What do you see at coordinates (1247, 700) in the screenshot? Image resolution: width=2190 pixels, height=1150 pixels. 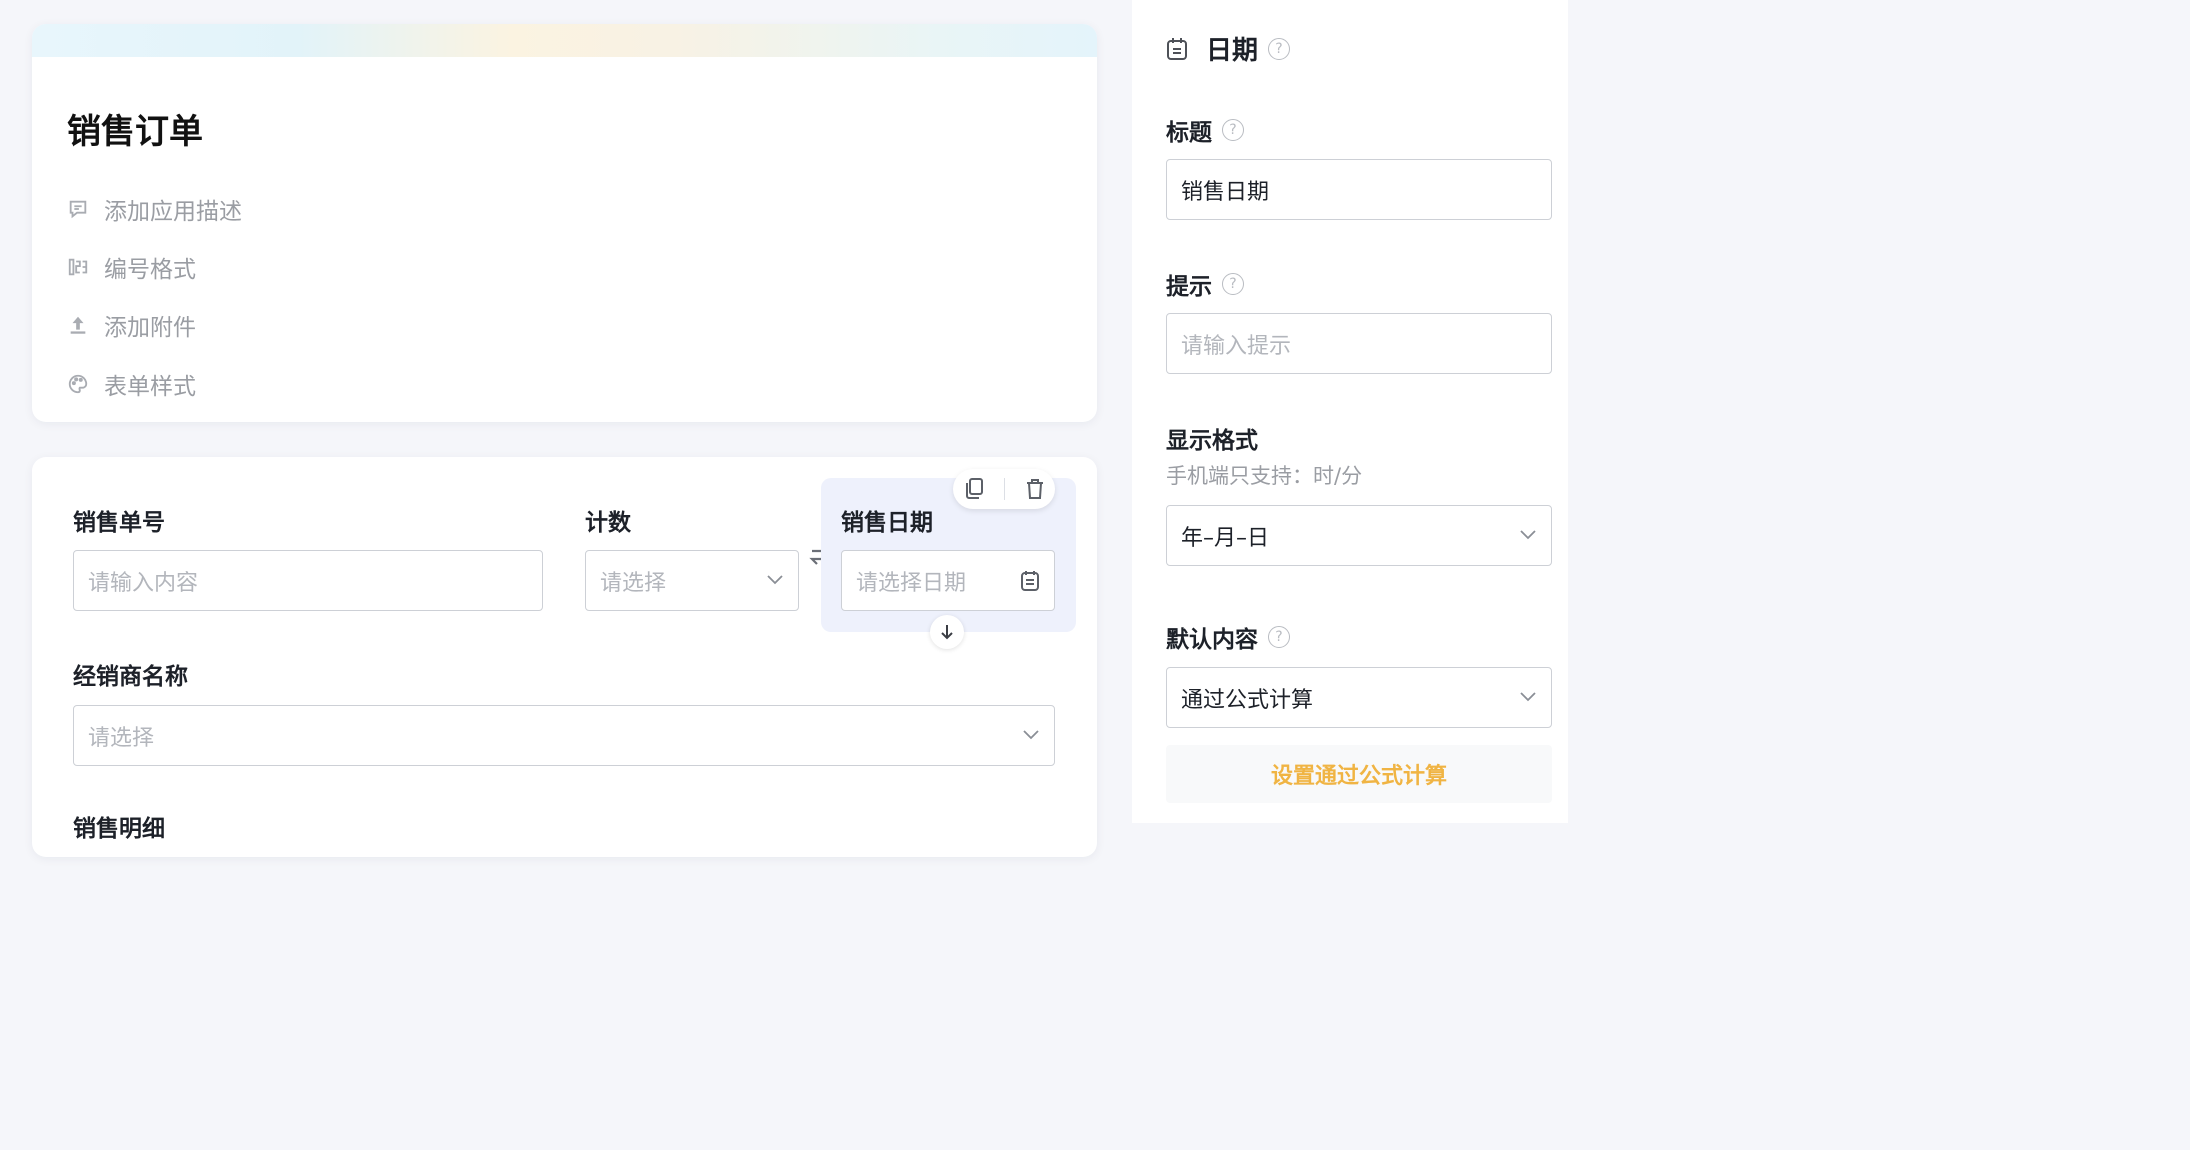 I see `default-value: 通过公式计算` at bounding box center [1247, 700].